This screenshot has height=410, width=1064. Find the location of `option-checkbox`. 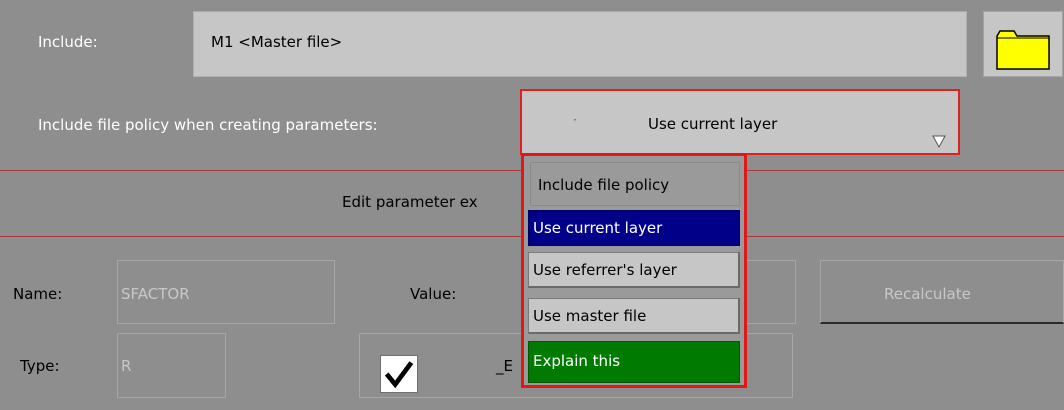

option-checkbox is located at coordinates (399, 374).